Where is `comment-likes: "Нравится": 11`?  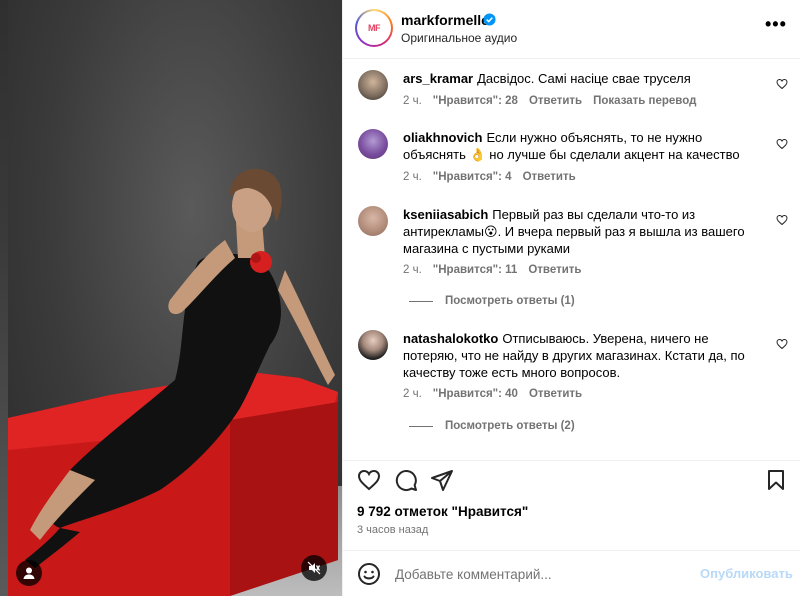 comment-likes: "Нравится": 11 is located at coordinates (475, 270).